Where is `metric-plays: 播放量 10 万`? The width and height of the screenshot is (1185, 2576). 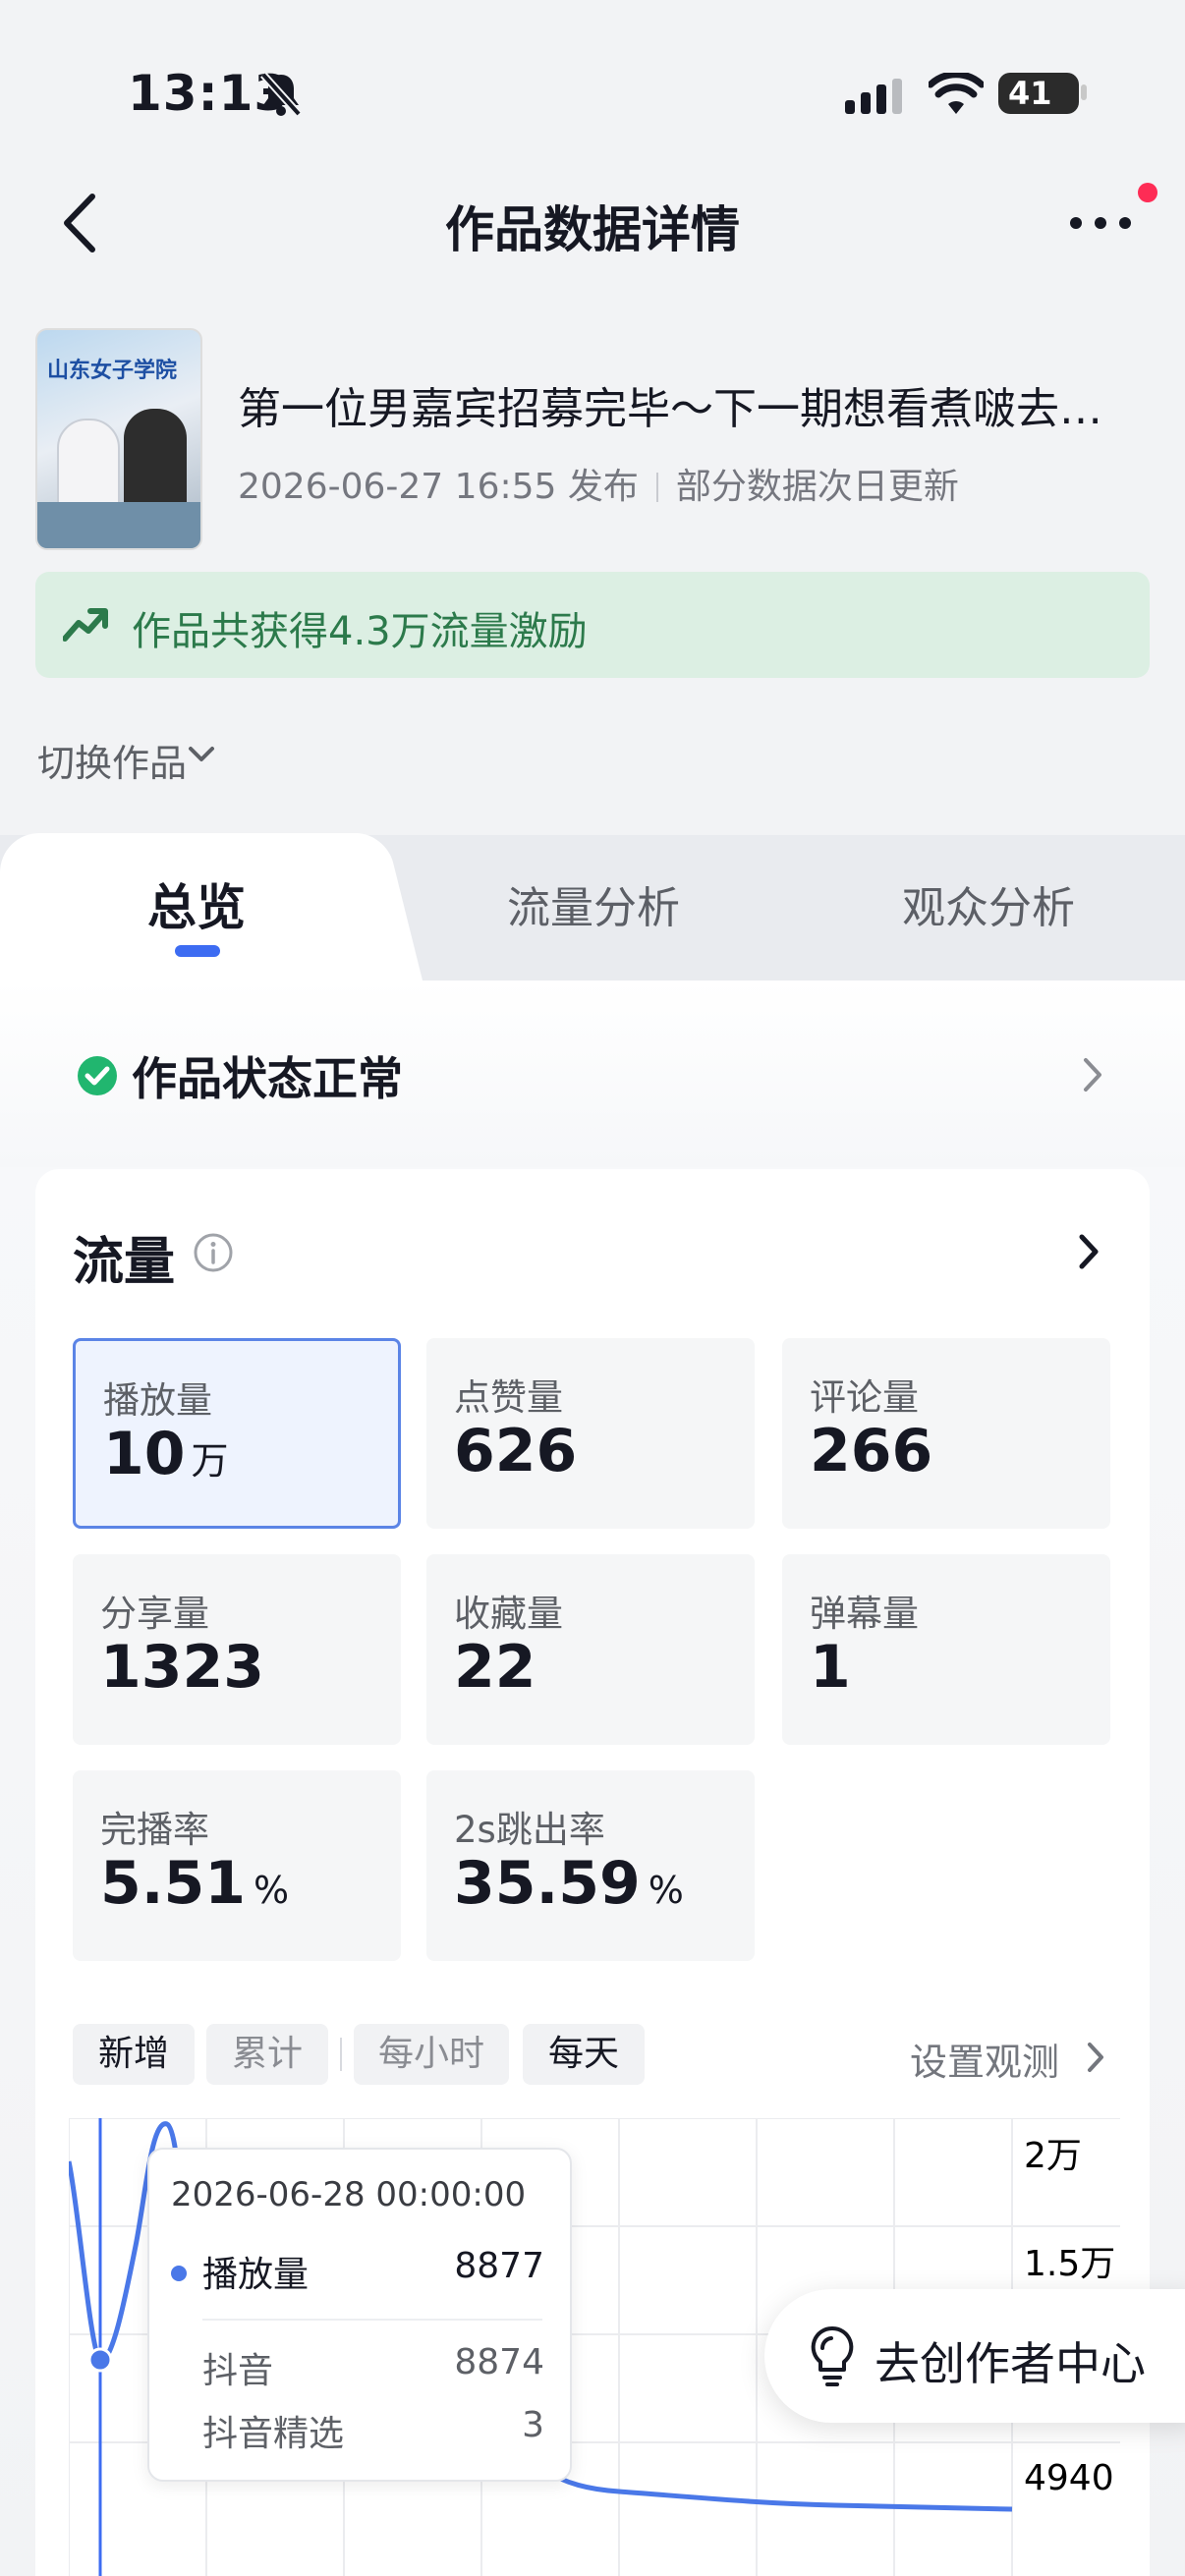
metric-plays: 播放量 10 万 is located at coordinates (237, 1433).